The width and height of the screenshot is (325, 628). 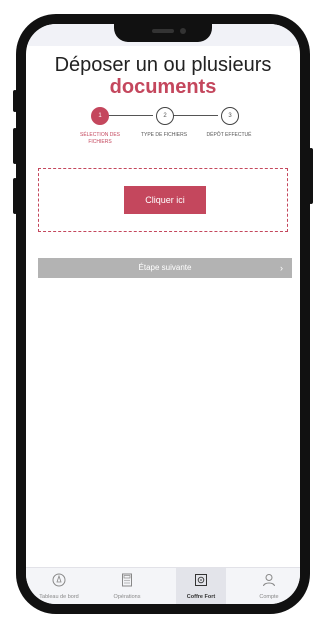 What do you see at coordinates (15, 196) in the screenshot?
I see `phone-volume-down-button` at bounding box center [15, 196].